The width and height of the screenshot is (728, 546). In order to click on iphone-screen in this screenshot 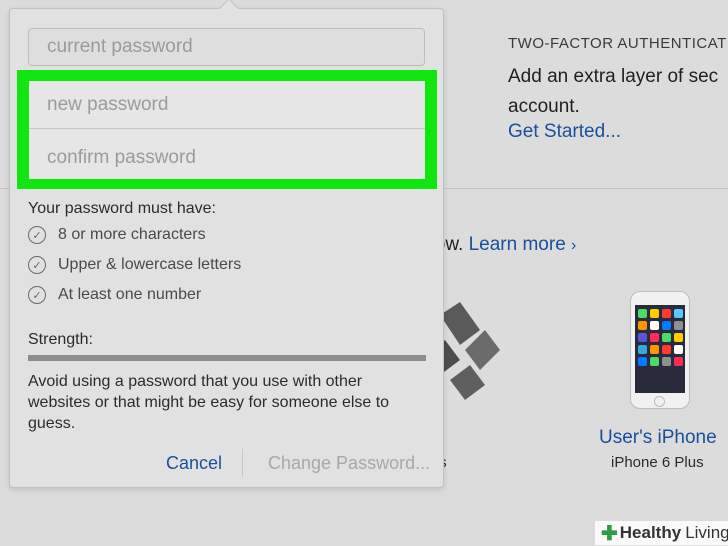, I will do `click(660, 349)`.